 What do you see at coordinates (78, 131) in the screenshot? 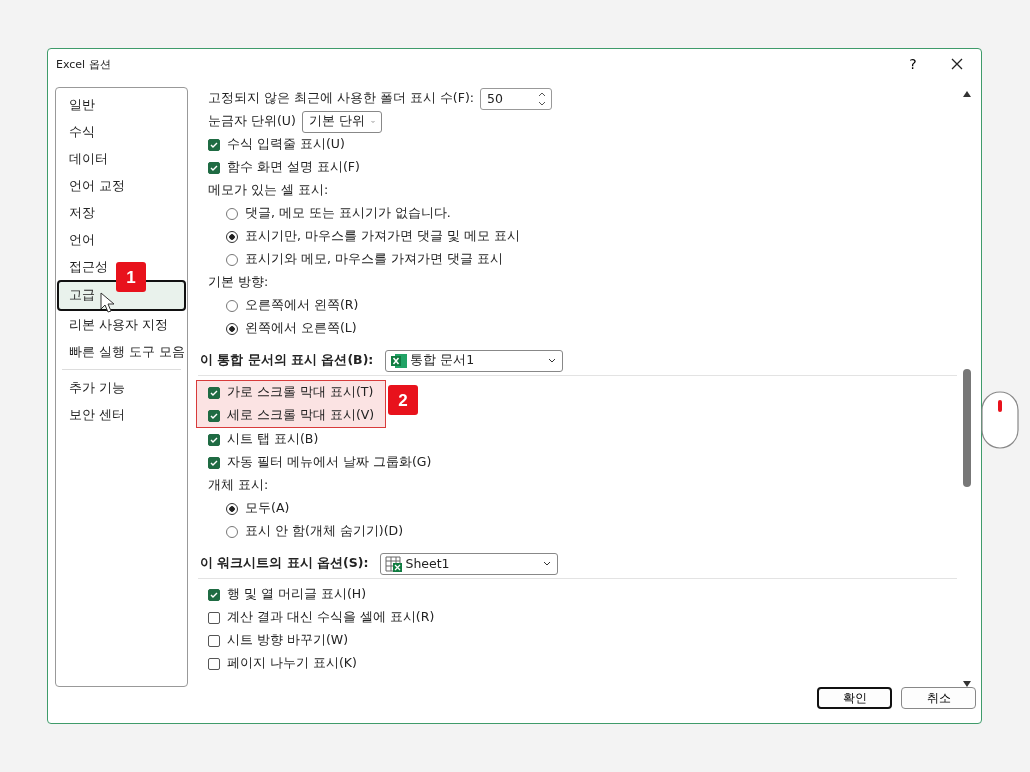
I see `sidebar-item: 수식` at bounding box center [78, 131].